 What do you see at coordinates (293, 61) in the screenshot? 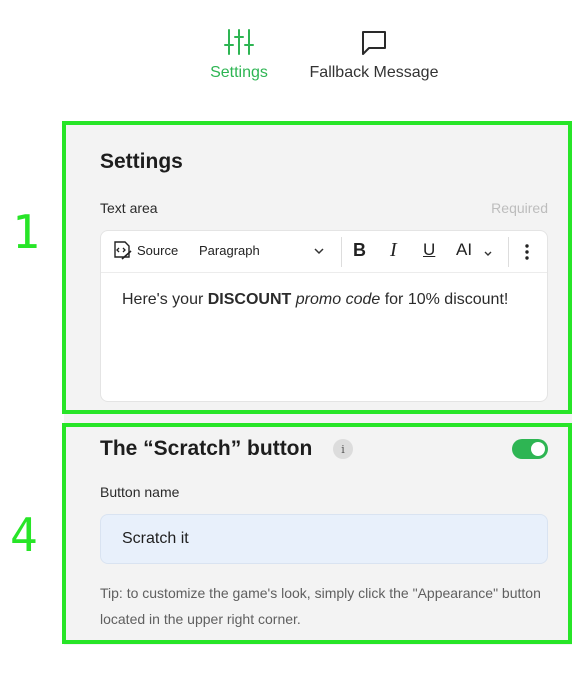
I see `tab-bar: Settings Fallback Message` at bounding box center [293, 61].